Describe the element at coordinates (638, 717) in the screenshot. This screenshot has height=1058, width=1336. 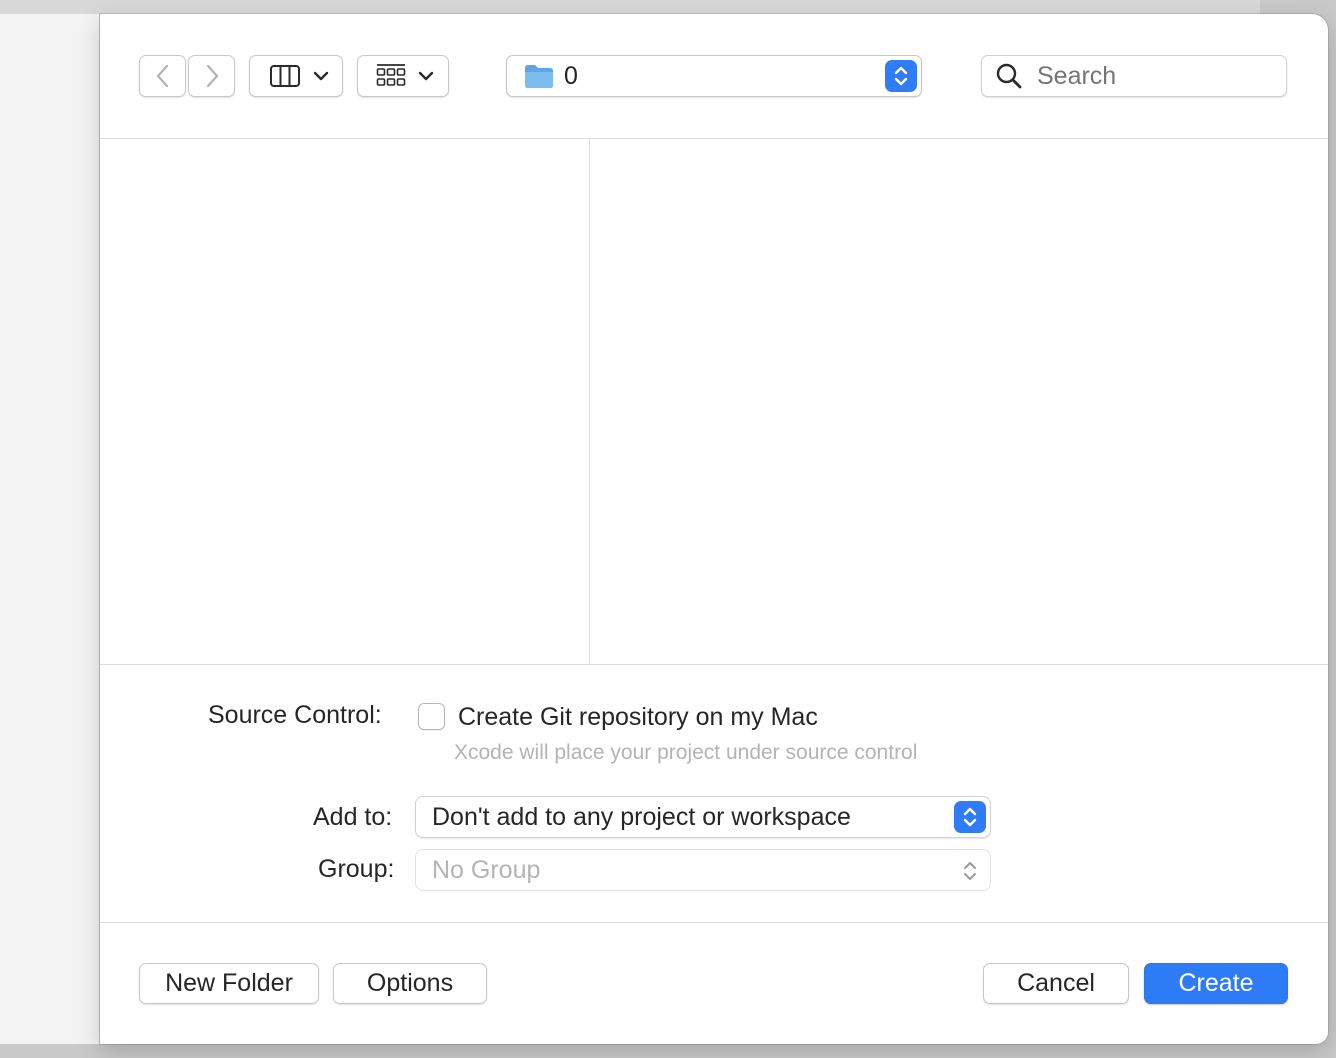
I see `git-repository-checkbox-label: Create Git repository on my Mac` at that location.